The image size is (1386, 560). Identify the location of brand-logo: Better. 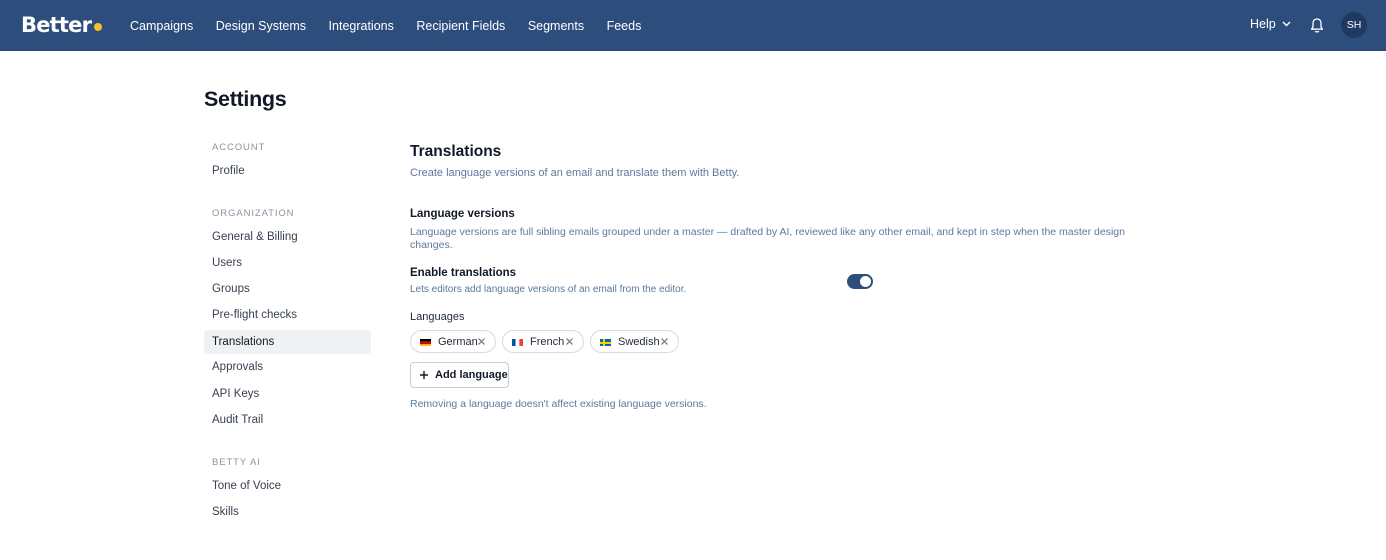
(62, 25).